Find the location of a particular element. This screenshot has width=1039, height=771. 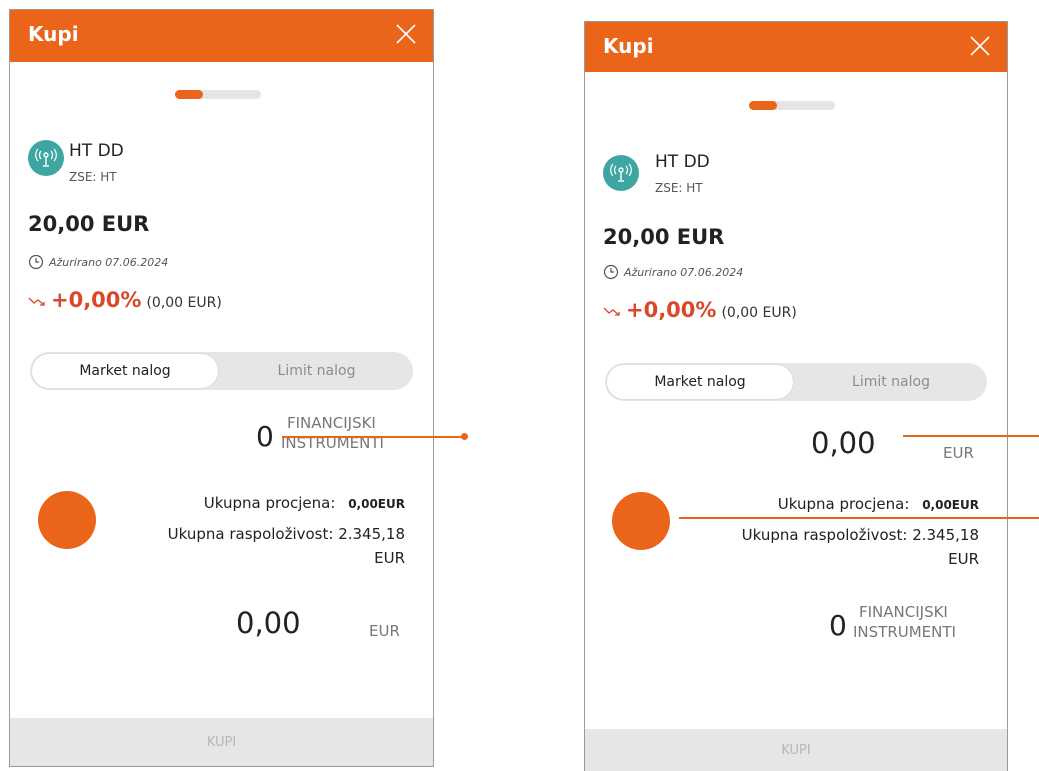

annotation-line-amount is located at coordinates (971, 436).